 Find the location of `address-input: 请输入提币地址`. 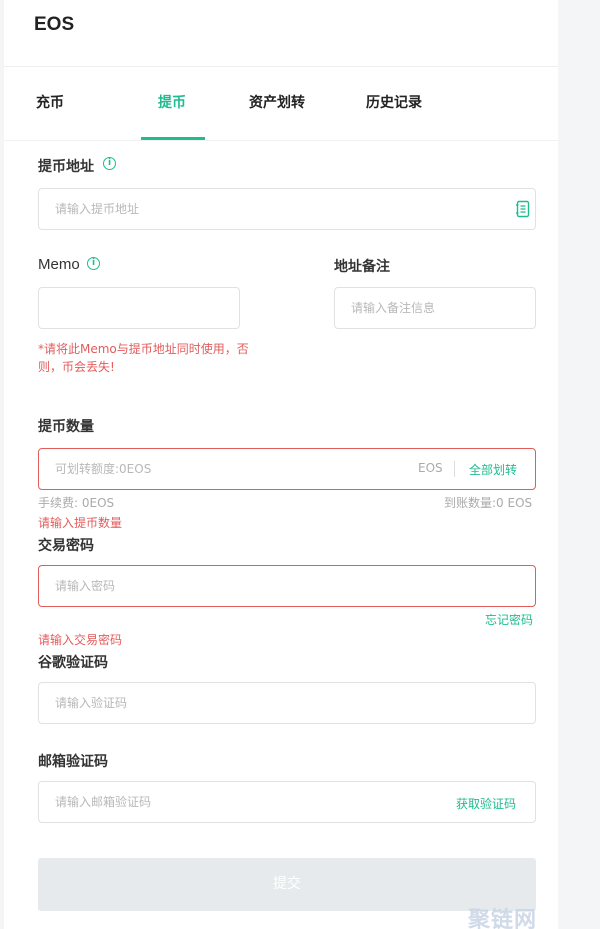

address-input: 请输入提币地址 is located at coordinates (287, 209).